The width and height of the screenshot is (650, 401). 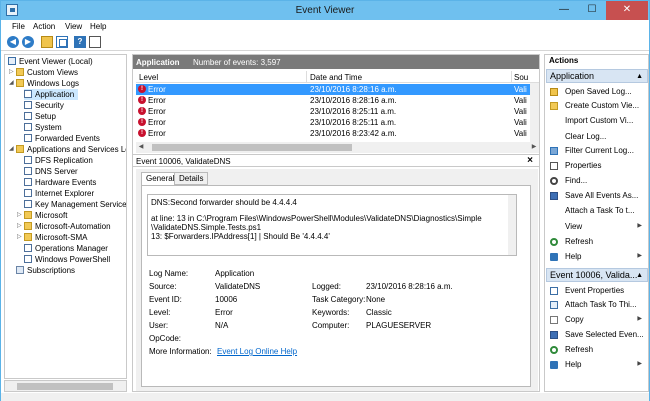 I want to click on tree-microsoft-automation: Microsoft-Automation, so click(x=67, y=226).